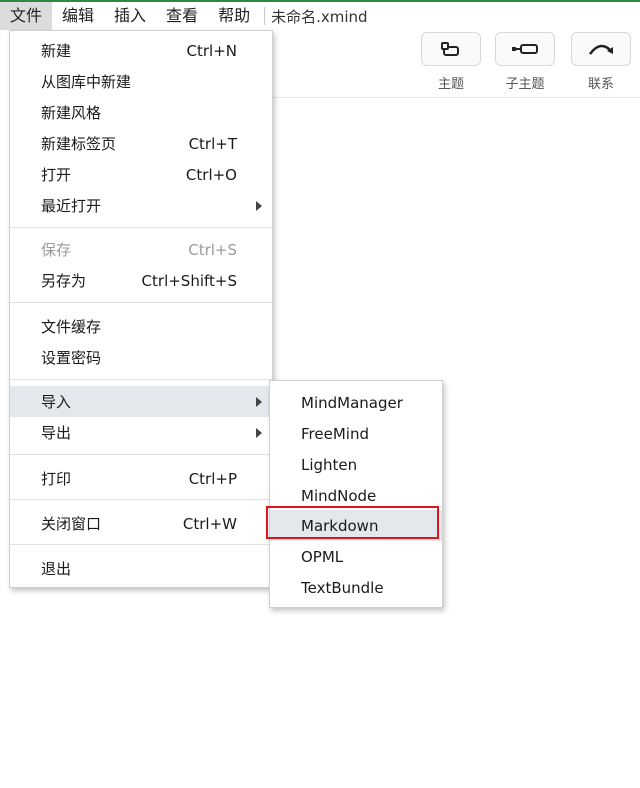 This screenshot has width=640, height=788. I want to click on markdown-highlight-box, so click(352, 522).